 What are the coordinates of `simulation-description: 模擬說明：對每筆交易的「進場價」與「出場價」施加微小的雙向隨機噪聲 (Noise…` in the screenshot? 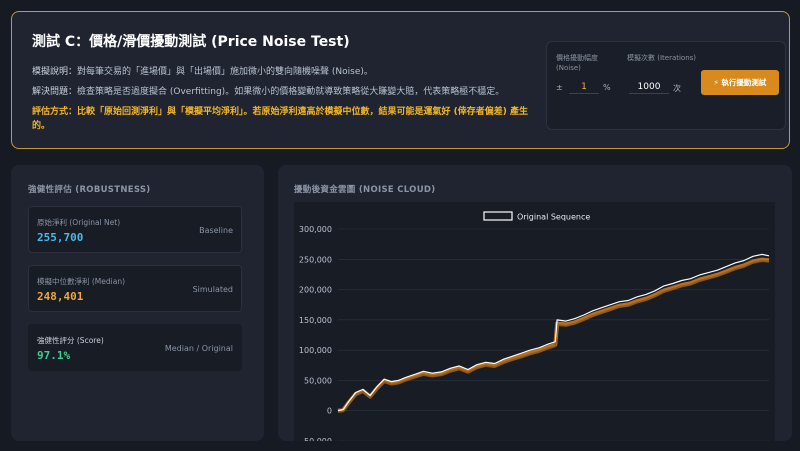 It's located at (282, 72).